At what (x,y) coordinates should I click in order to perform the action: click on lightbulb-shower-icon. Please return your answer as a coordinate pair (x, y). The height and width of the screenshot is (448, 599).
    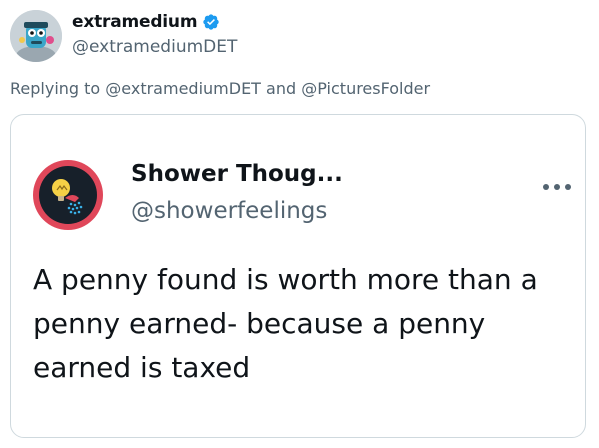
    Looking at the image, I should click on (68, 195).